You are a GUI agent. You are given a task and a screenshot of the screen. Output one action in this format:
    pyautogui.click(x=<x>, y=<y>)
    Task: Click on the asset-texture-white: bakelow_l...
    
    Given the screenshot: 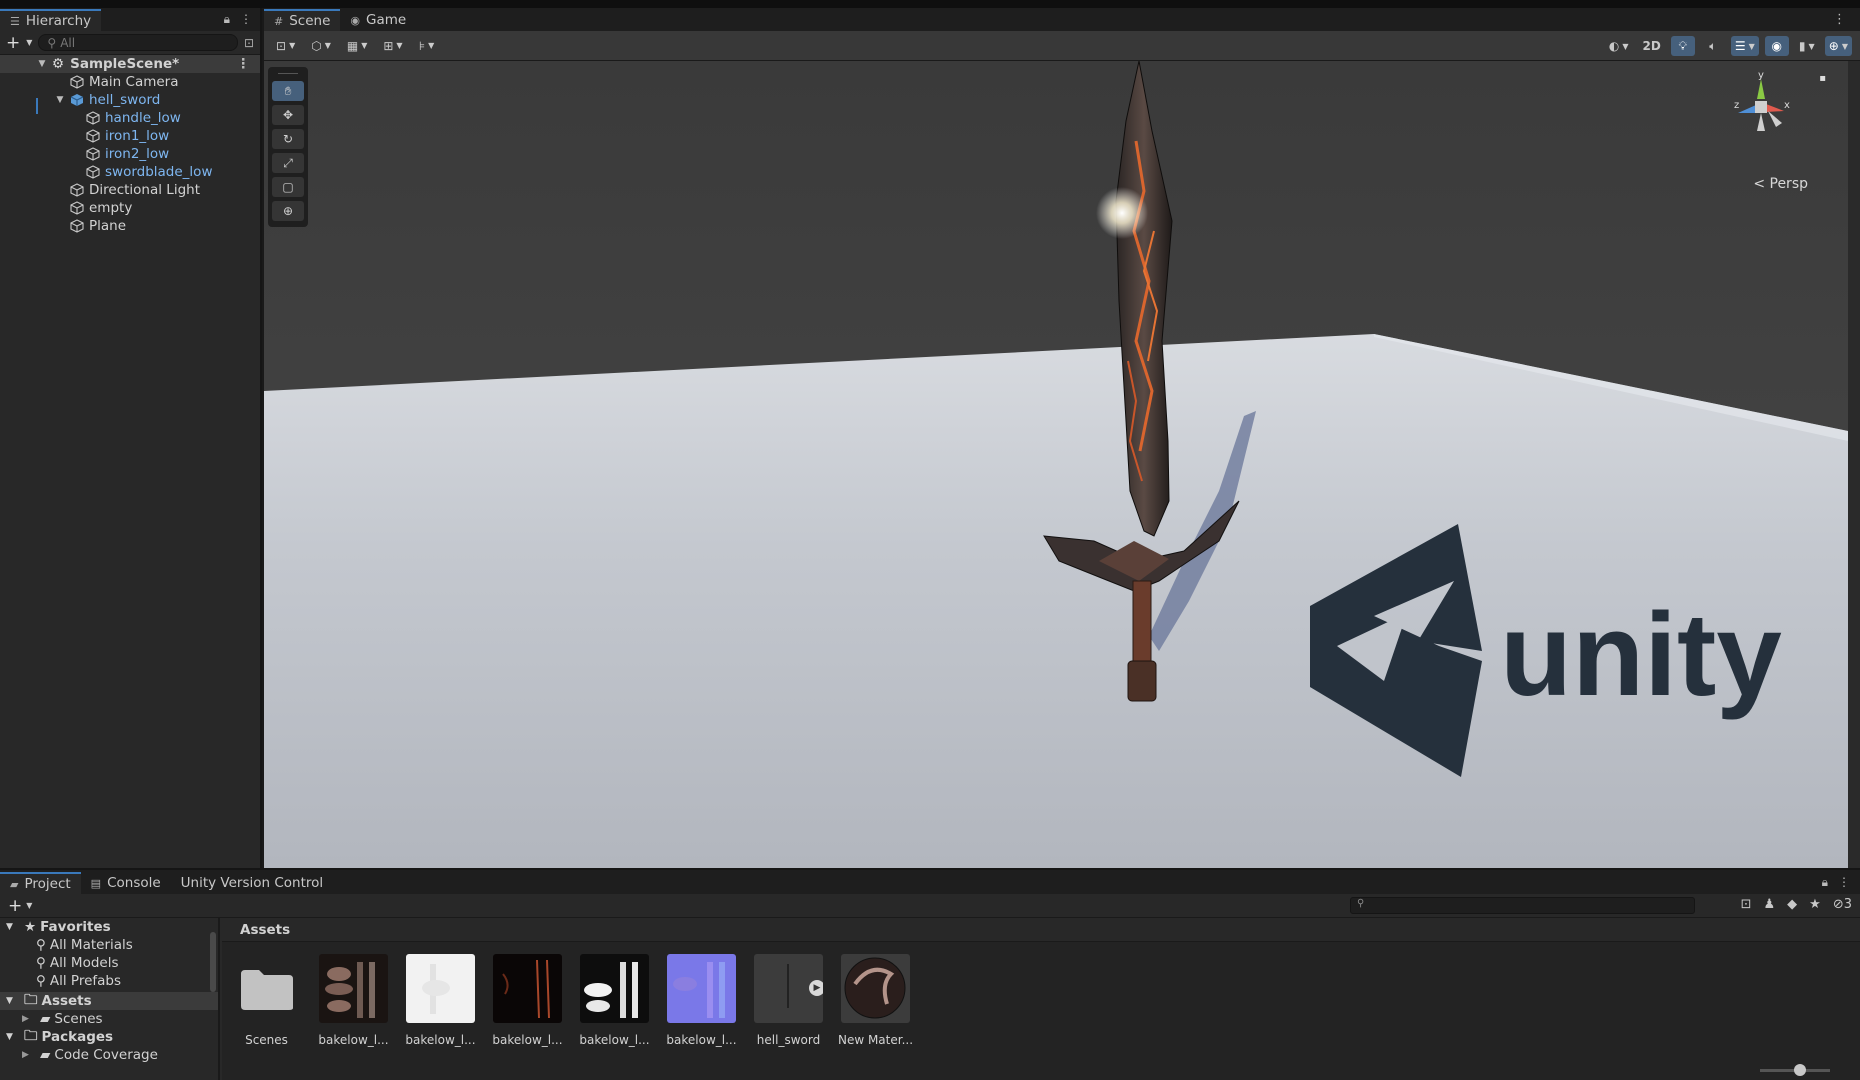 What is the action you would take?
    pyautogui.click(x=440, y=1000)
    